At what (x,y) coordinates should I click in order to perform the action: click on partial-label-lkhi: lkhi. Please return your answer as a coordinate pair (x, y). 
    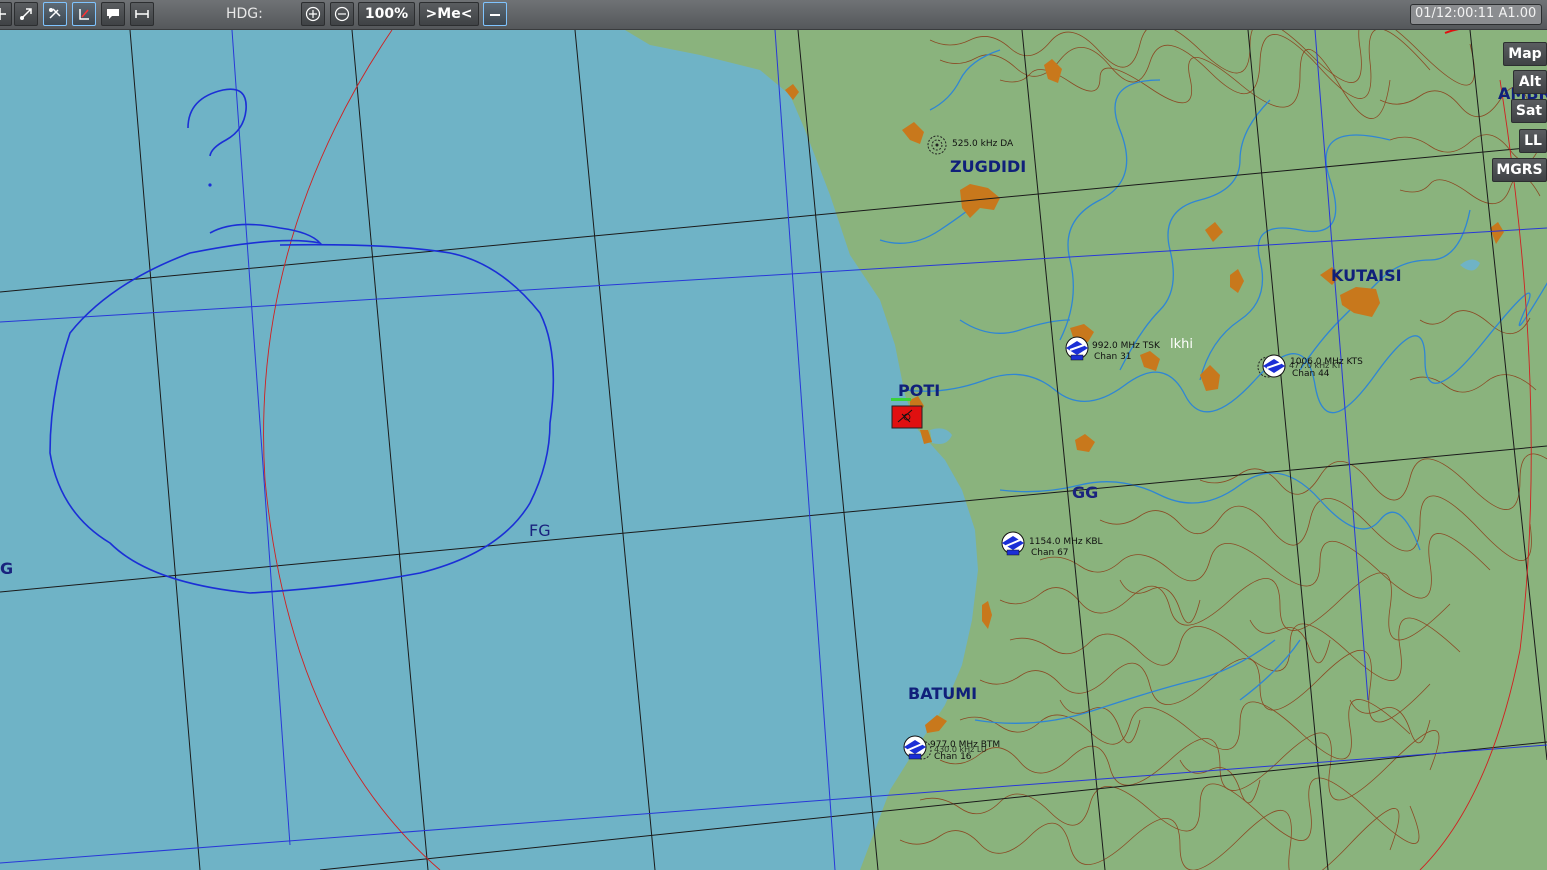
    Looking at the image, I should click on (1181, 344).